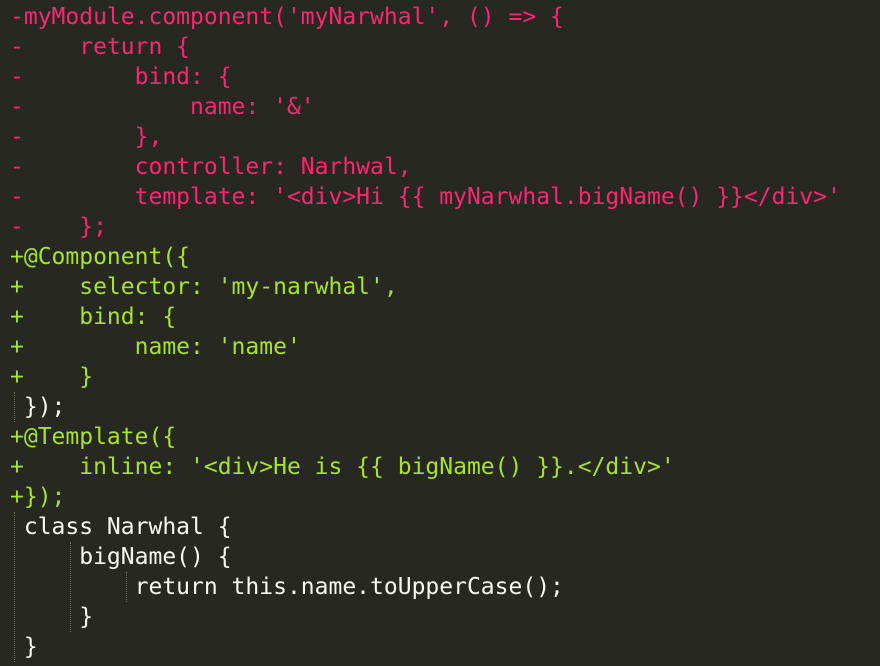 The height and width of the screenshot is (666, 880). I want to click on diff-line-removed: - return {, so click(100, 47).